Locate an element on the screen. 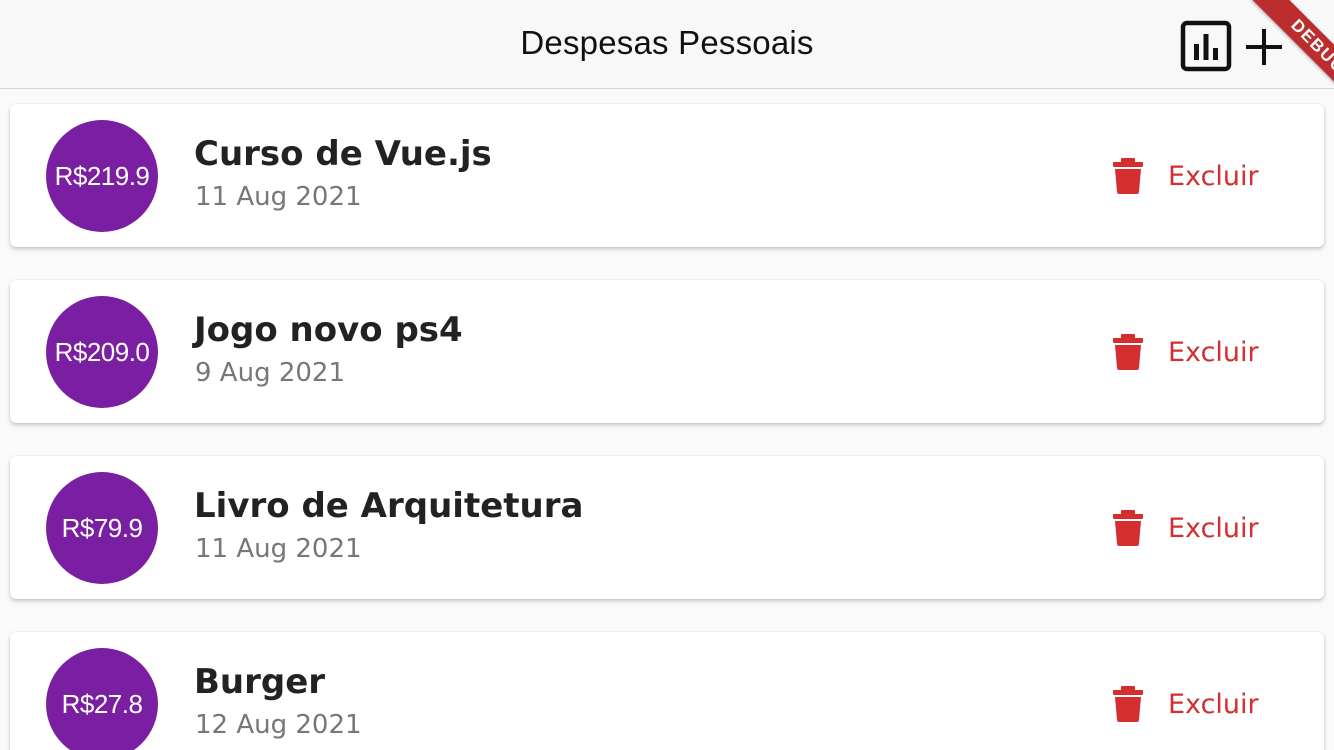 Image resolution: width=1334 pixels, height=750 pixels. amount-avatar: R$209.0 is located at coordinates (102, 352).